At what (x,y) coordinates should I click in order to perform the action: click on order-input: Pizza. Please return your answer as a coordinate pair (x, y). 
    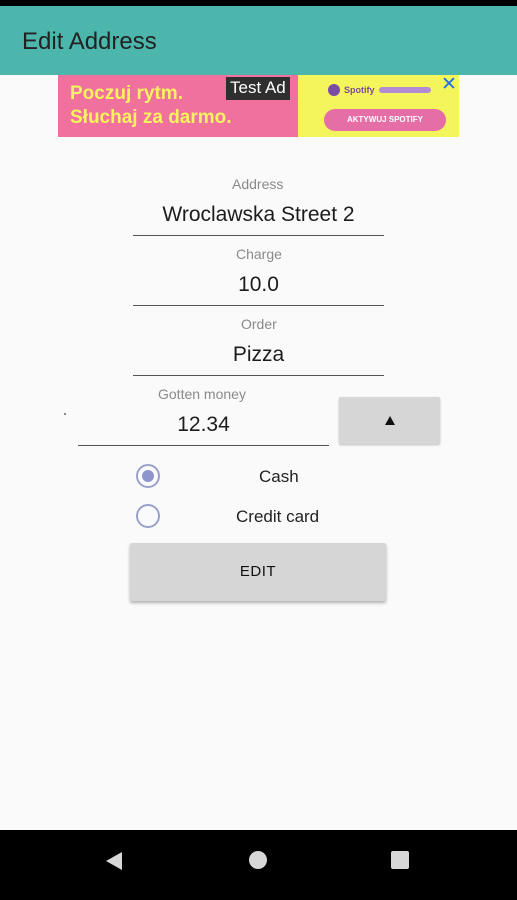
    Looking at the image, I should click on (258, 356).